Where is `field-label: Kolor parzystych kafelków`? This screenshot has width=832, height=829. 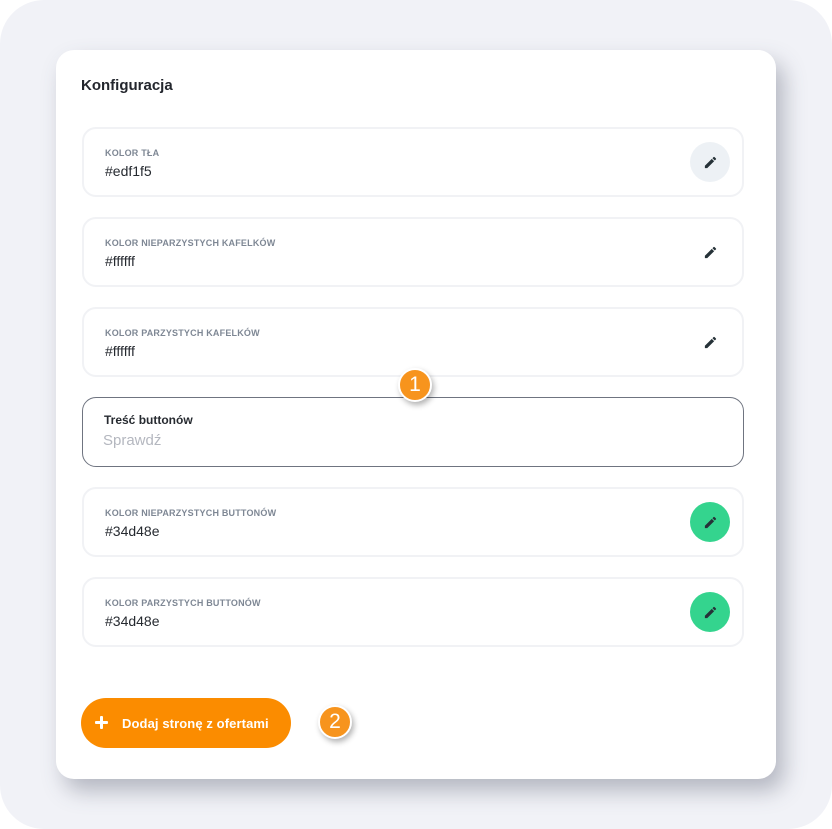 field-label: Kolor parzystych kafelków is located at coordinates (182, 333).